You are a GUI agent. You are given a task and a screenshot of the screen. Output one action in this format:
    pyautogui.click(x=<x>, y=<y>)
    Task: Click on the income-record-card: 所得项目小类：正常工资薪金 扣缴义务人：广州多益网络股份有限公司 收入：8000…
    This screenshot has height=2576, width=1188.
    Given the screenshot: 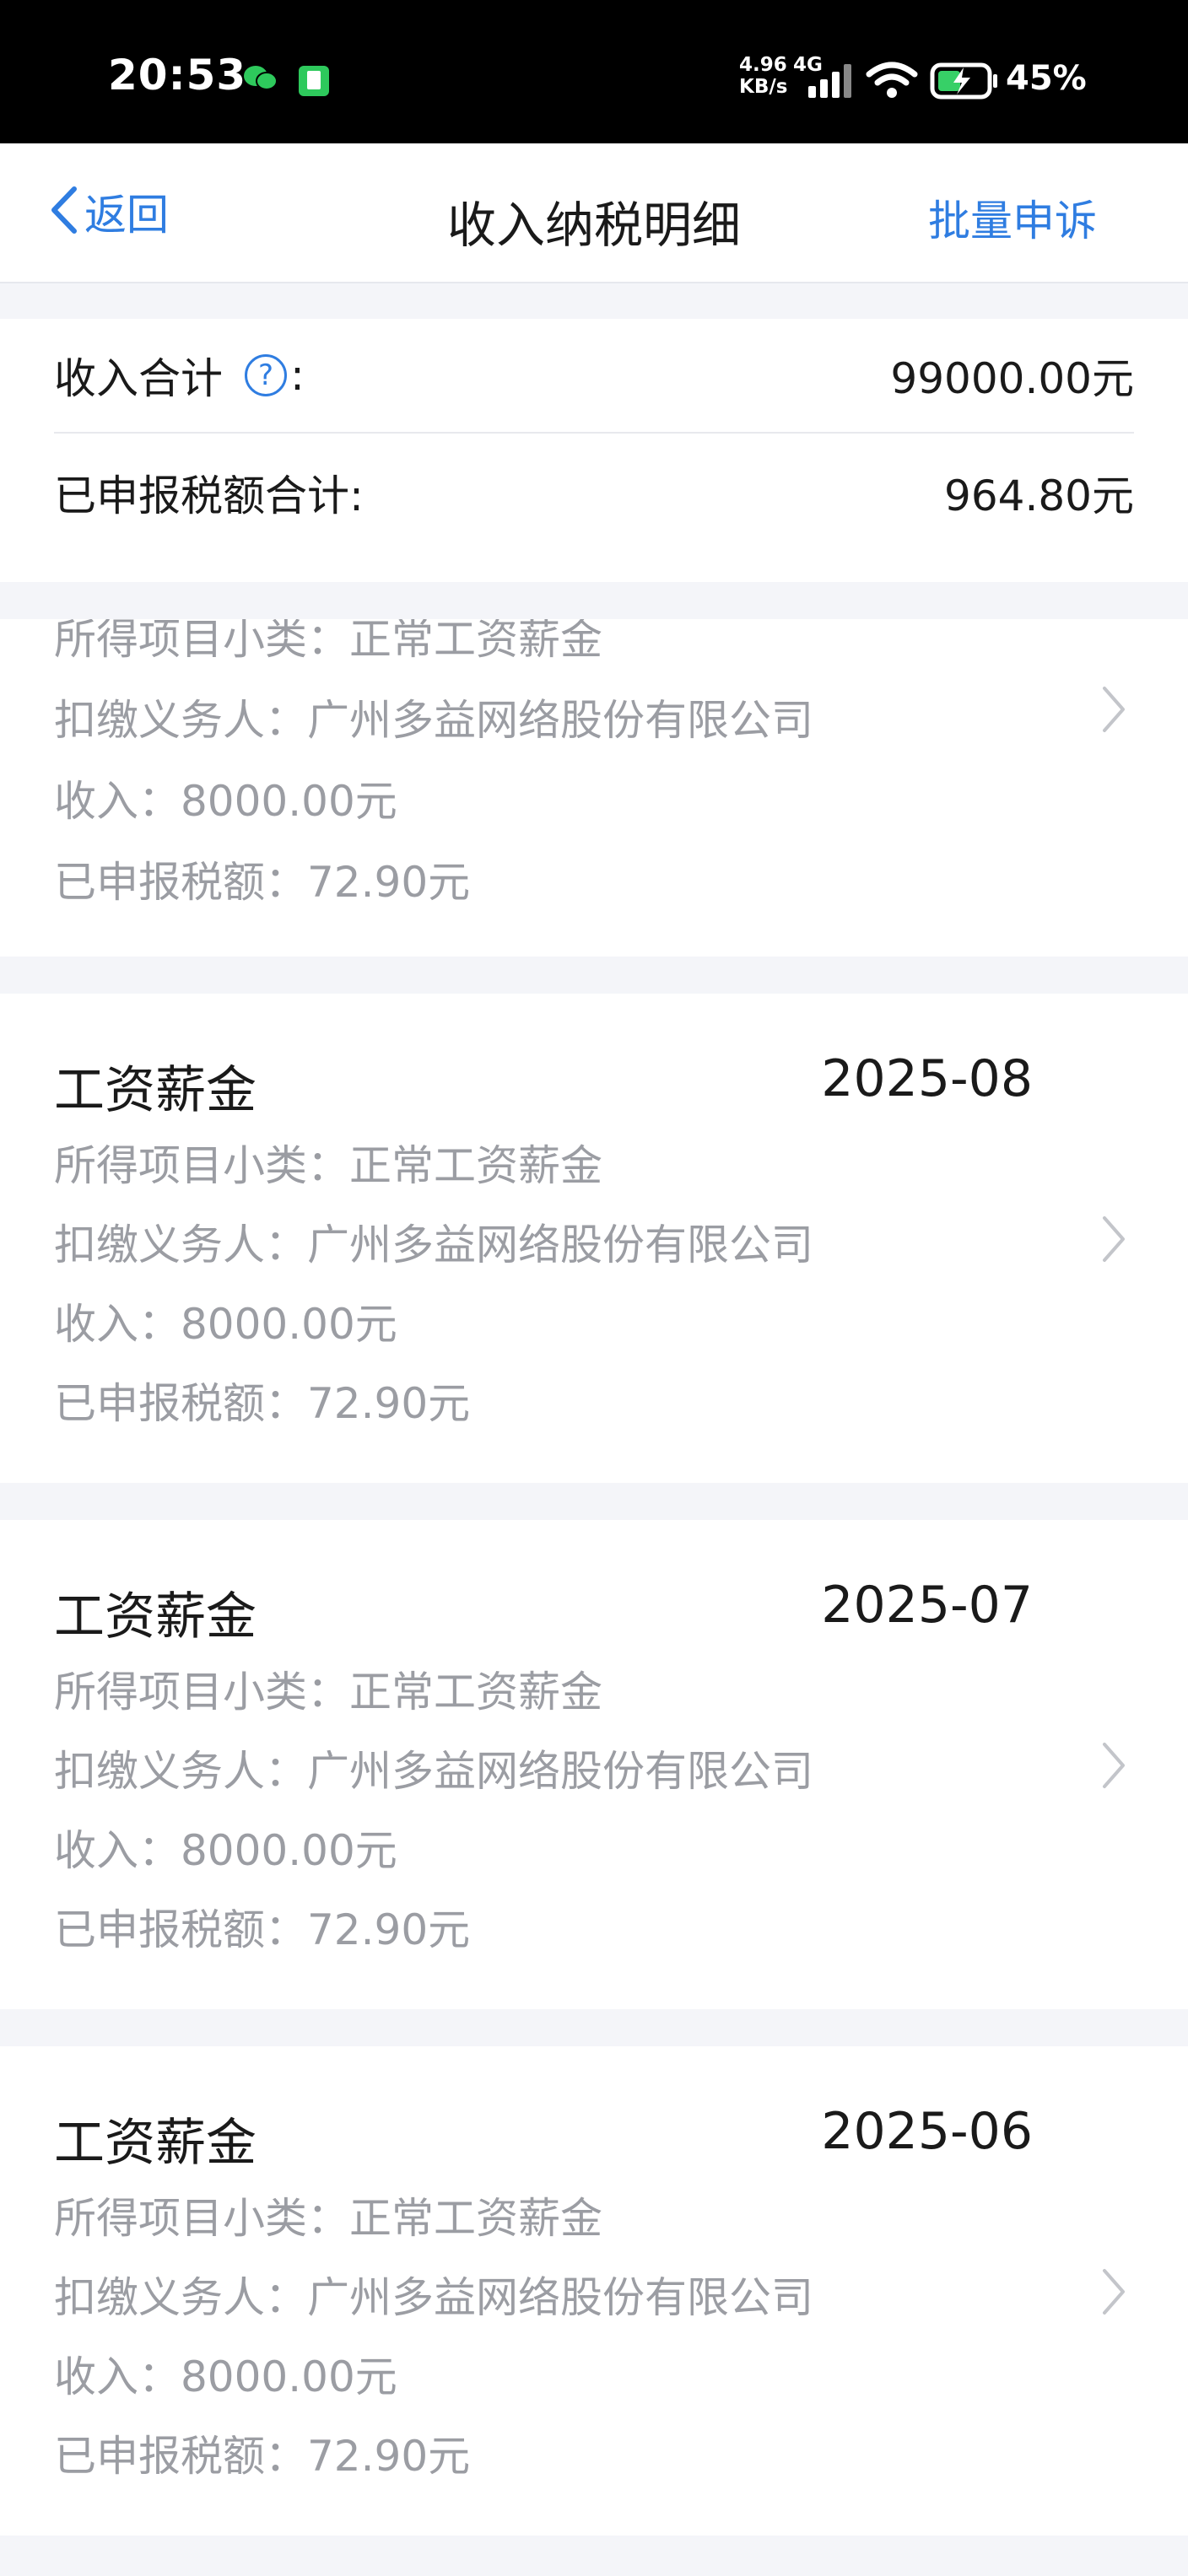 What is the action you would take?
    pyautogui.click(x=594, y=788)
    